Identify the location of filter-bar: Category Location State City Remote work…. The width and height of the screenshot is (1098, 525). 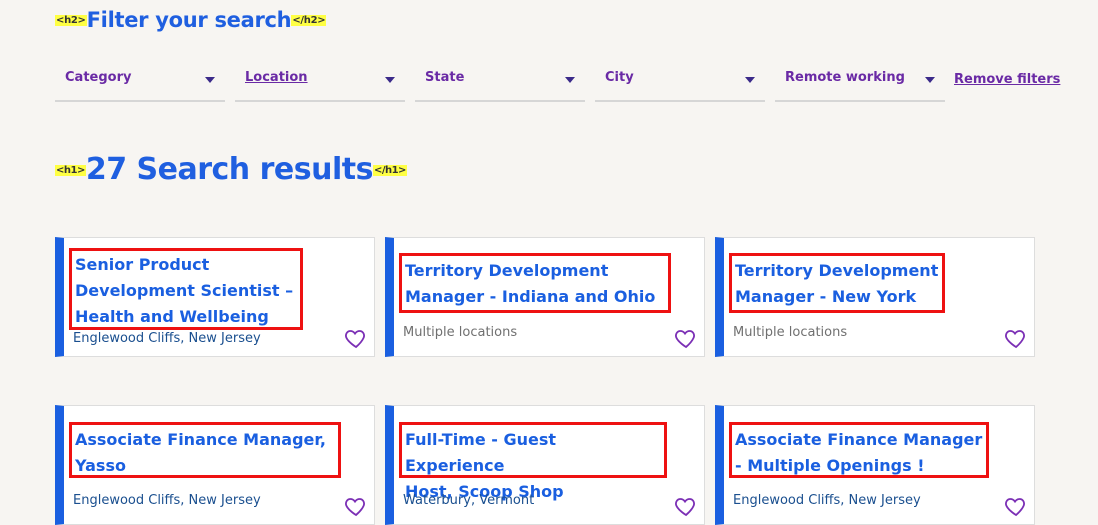
(560, 83).